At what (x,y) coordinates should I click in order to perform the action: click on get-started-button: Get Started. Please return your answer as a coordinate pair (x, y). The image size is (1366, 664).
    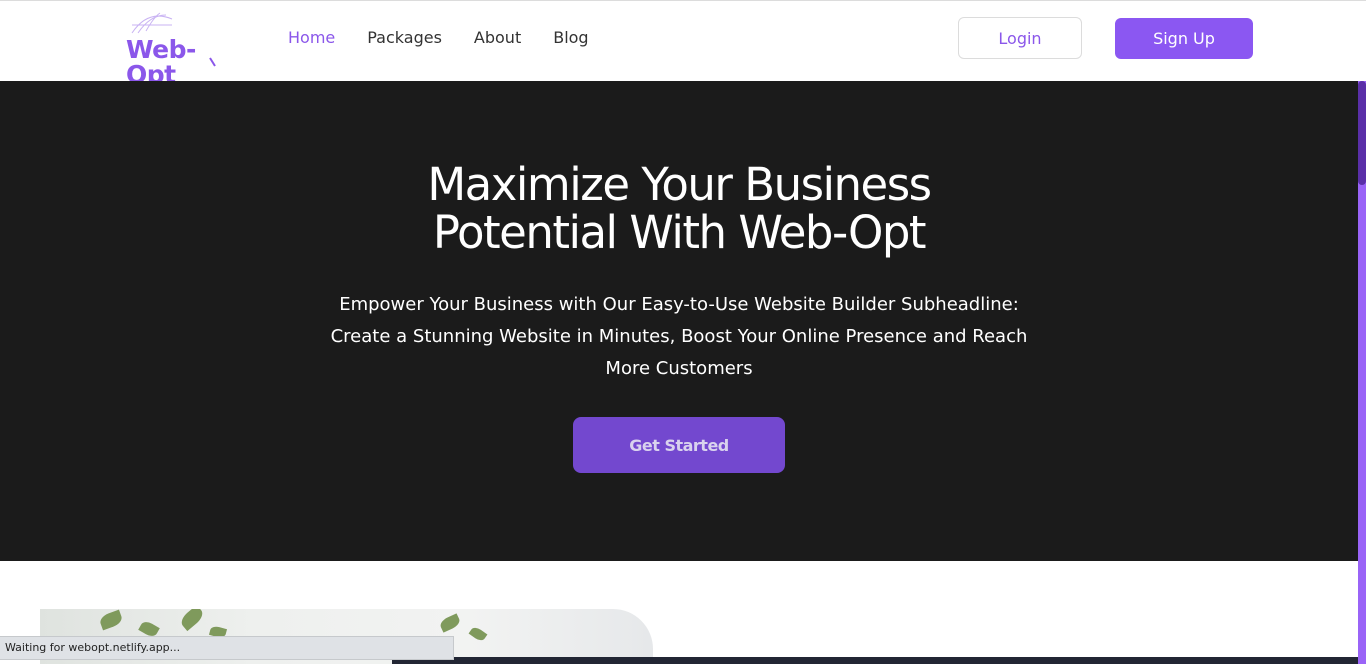
    Looking at the image, I should click on (679, 445).